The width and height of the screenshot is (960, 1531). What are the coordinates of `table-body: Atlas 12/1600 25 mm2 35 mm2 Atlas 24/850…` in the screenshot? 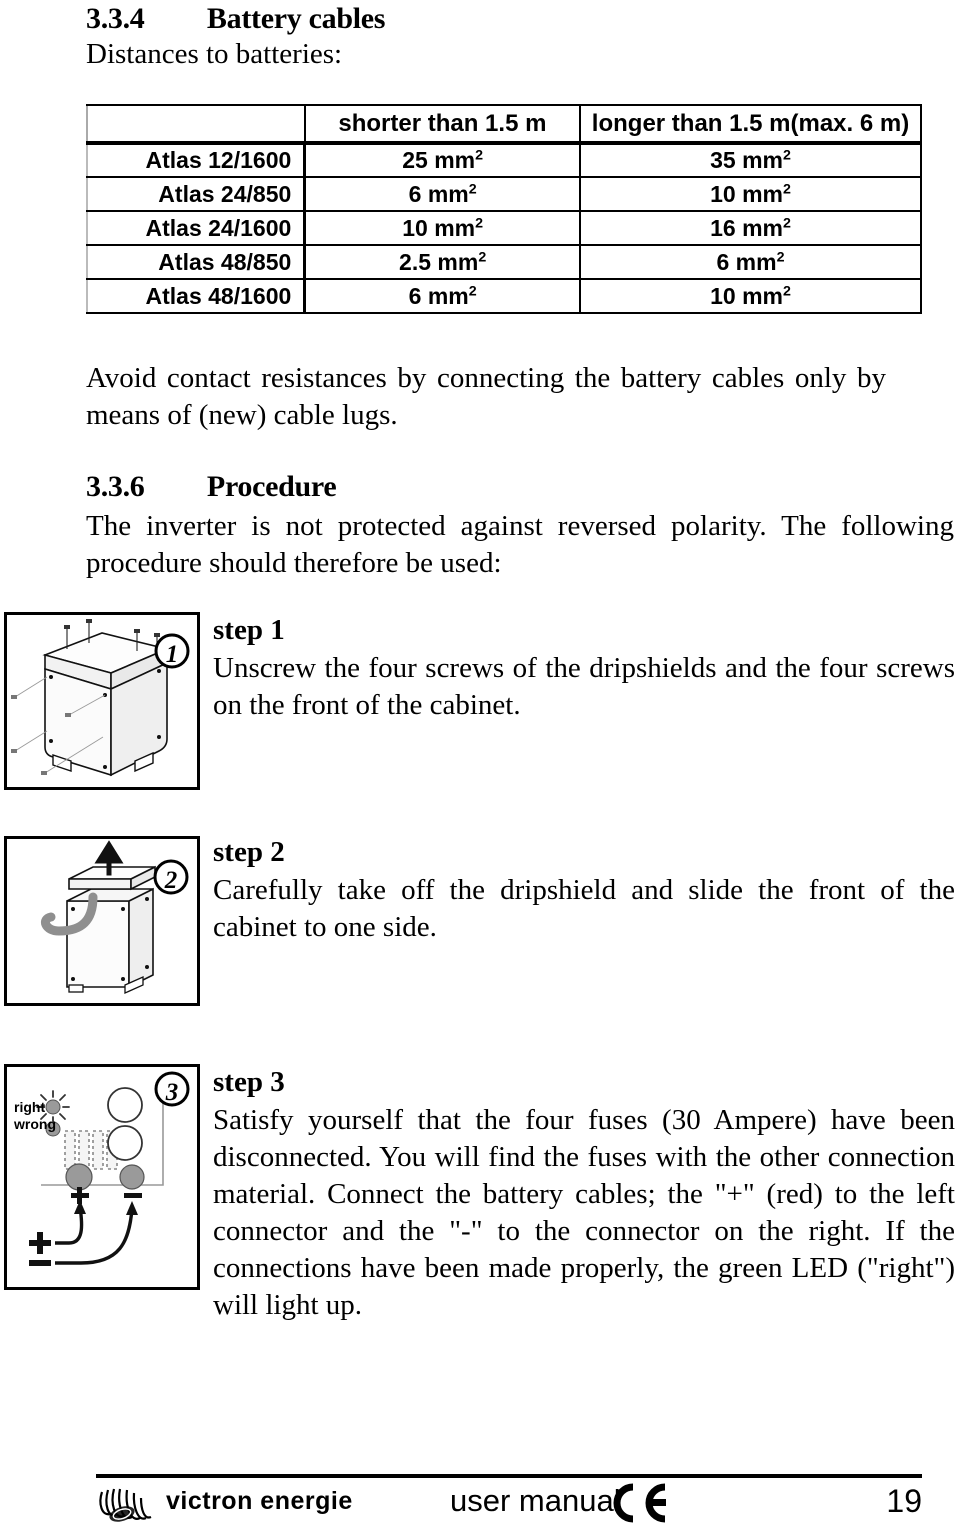 It's located at (504, 228).